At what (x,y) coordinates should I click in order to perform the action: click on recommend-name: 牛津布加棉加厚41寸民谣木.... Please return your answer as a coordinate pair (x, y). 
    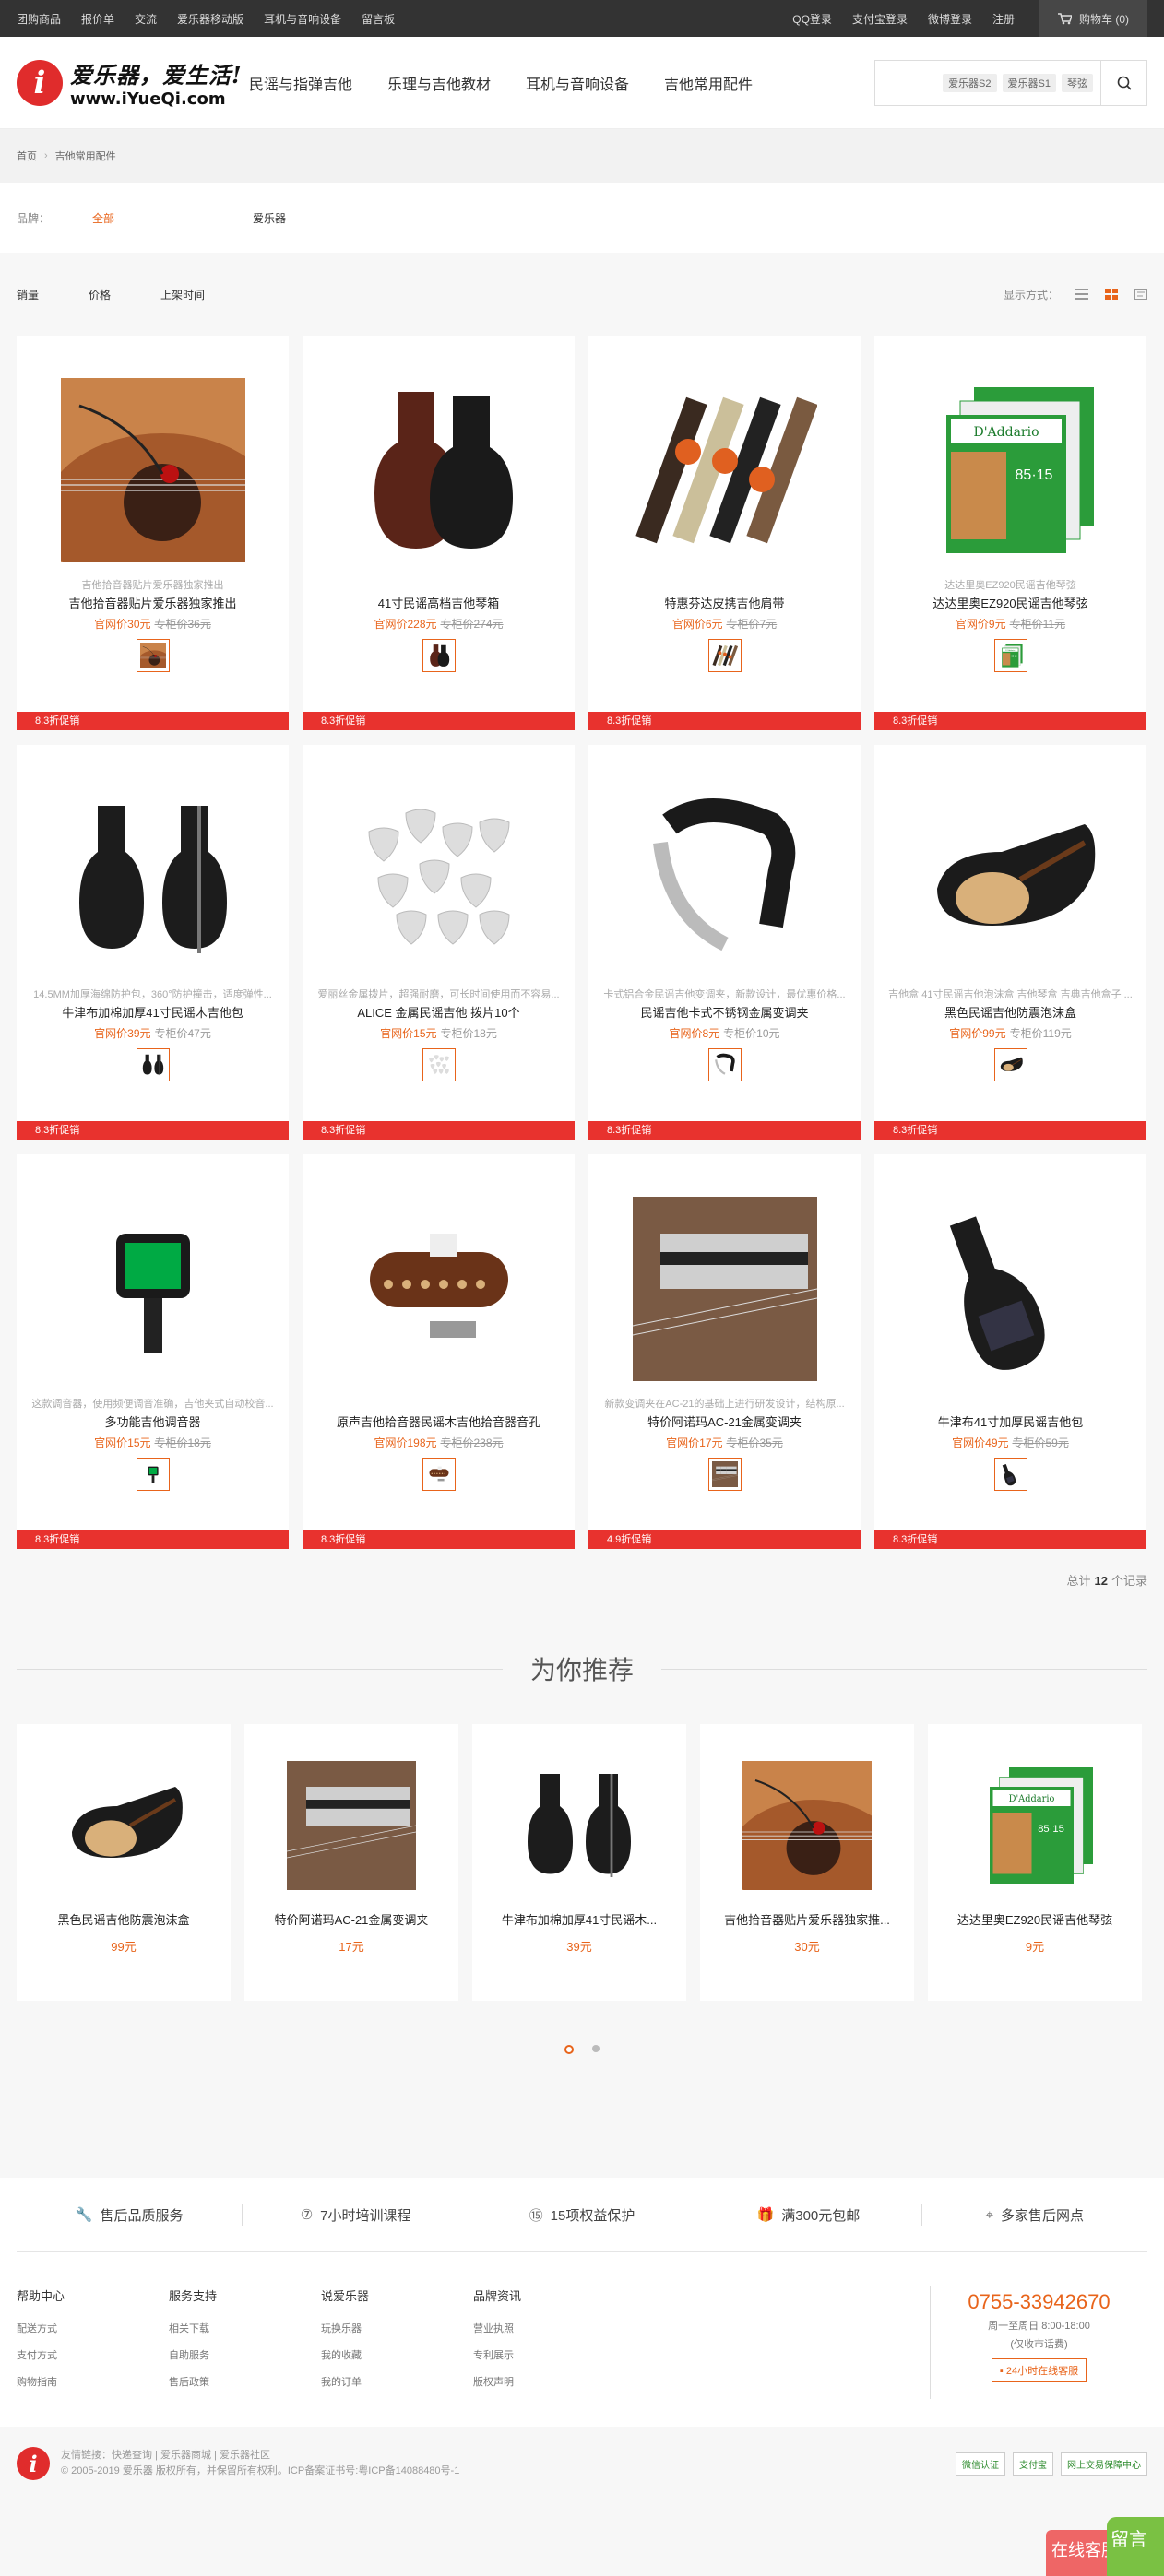
    Looking at the image, I should click on (579, 1919).